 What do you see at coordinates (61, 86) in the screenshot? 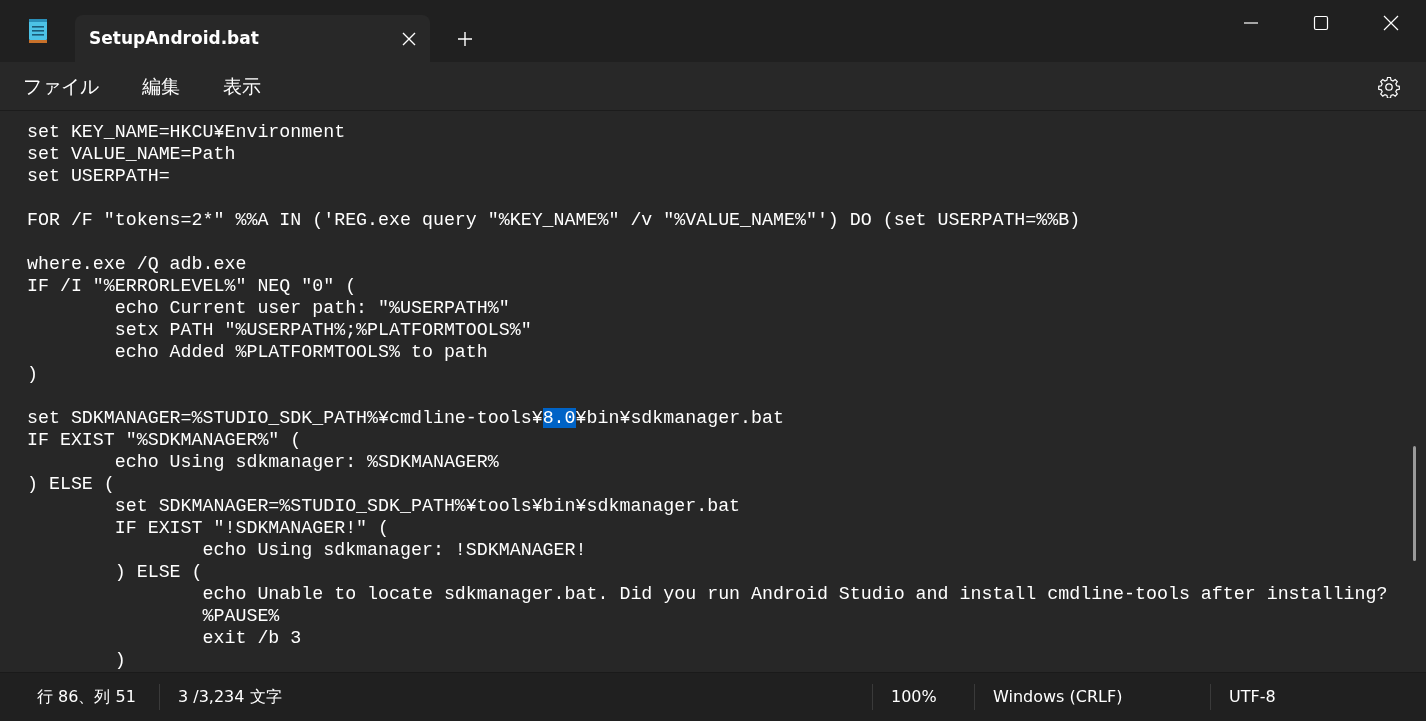
I see `menu-item: ファイル` at bounding box center [61, 86].